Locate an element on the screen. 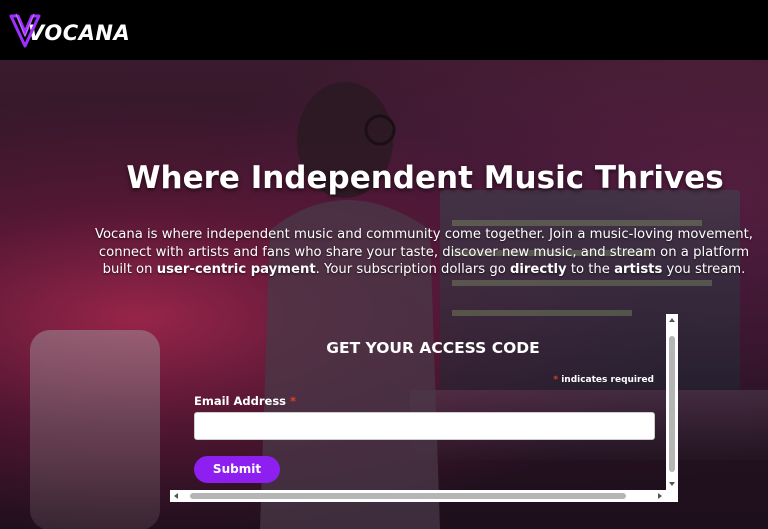 Image resolution: width=768 pixels, height=529 pixels. scroll-left-icon is located at coordinates (176, 496).